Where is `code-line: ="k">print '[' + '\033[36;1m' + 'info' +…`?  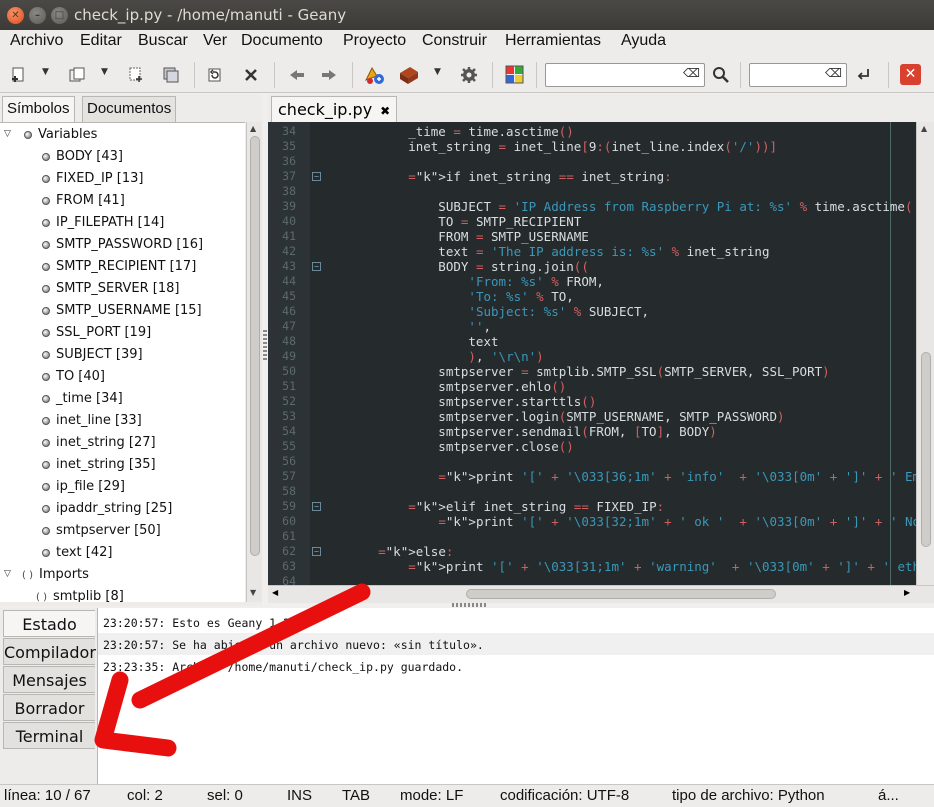 code-line: ="k">print '[' + '\033[36;1m' + 'info' +… is located at coordinates (632, 476).